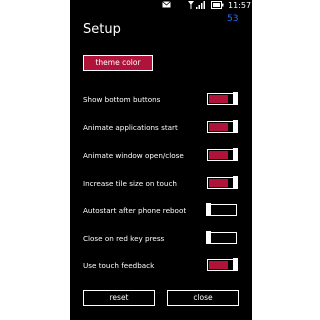 The height and width of the screenshot is (320, 320). I want to click on close-button: close, so click(203, 298).